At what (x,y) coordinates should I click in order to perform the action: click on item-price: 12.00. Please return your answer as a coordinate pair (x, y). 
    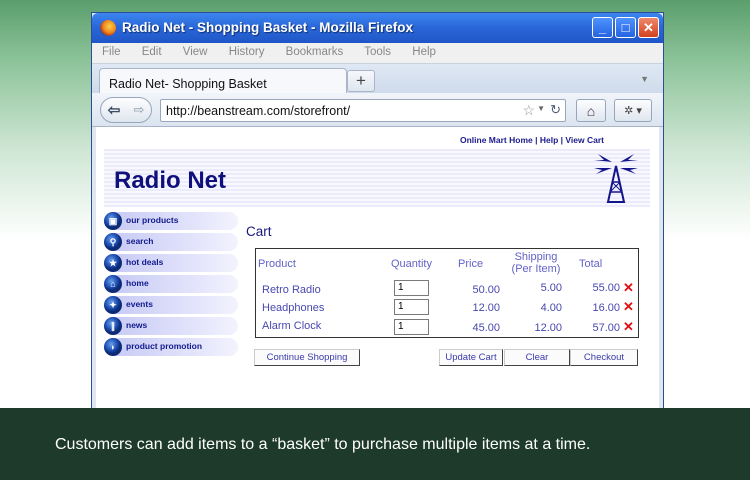
    Looking at the image, I should click on (486, 308).